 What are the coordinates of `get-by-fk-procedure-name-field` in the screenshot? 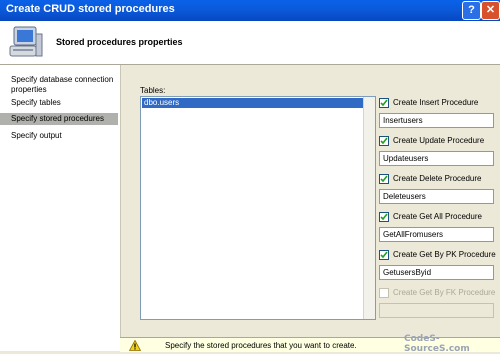 It's located at (436, 310).